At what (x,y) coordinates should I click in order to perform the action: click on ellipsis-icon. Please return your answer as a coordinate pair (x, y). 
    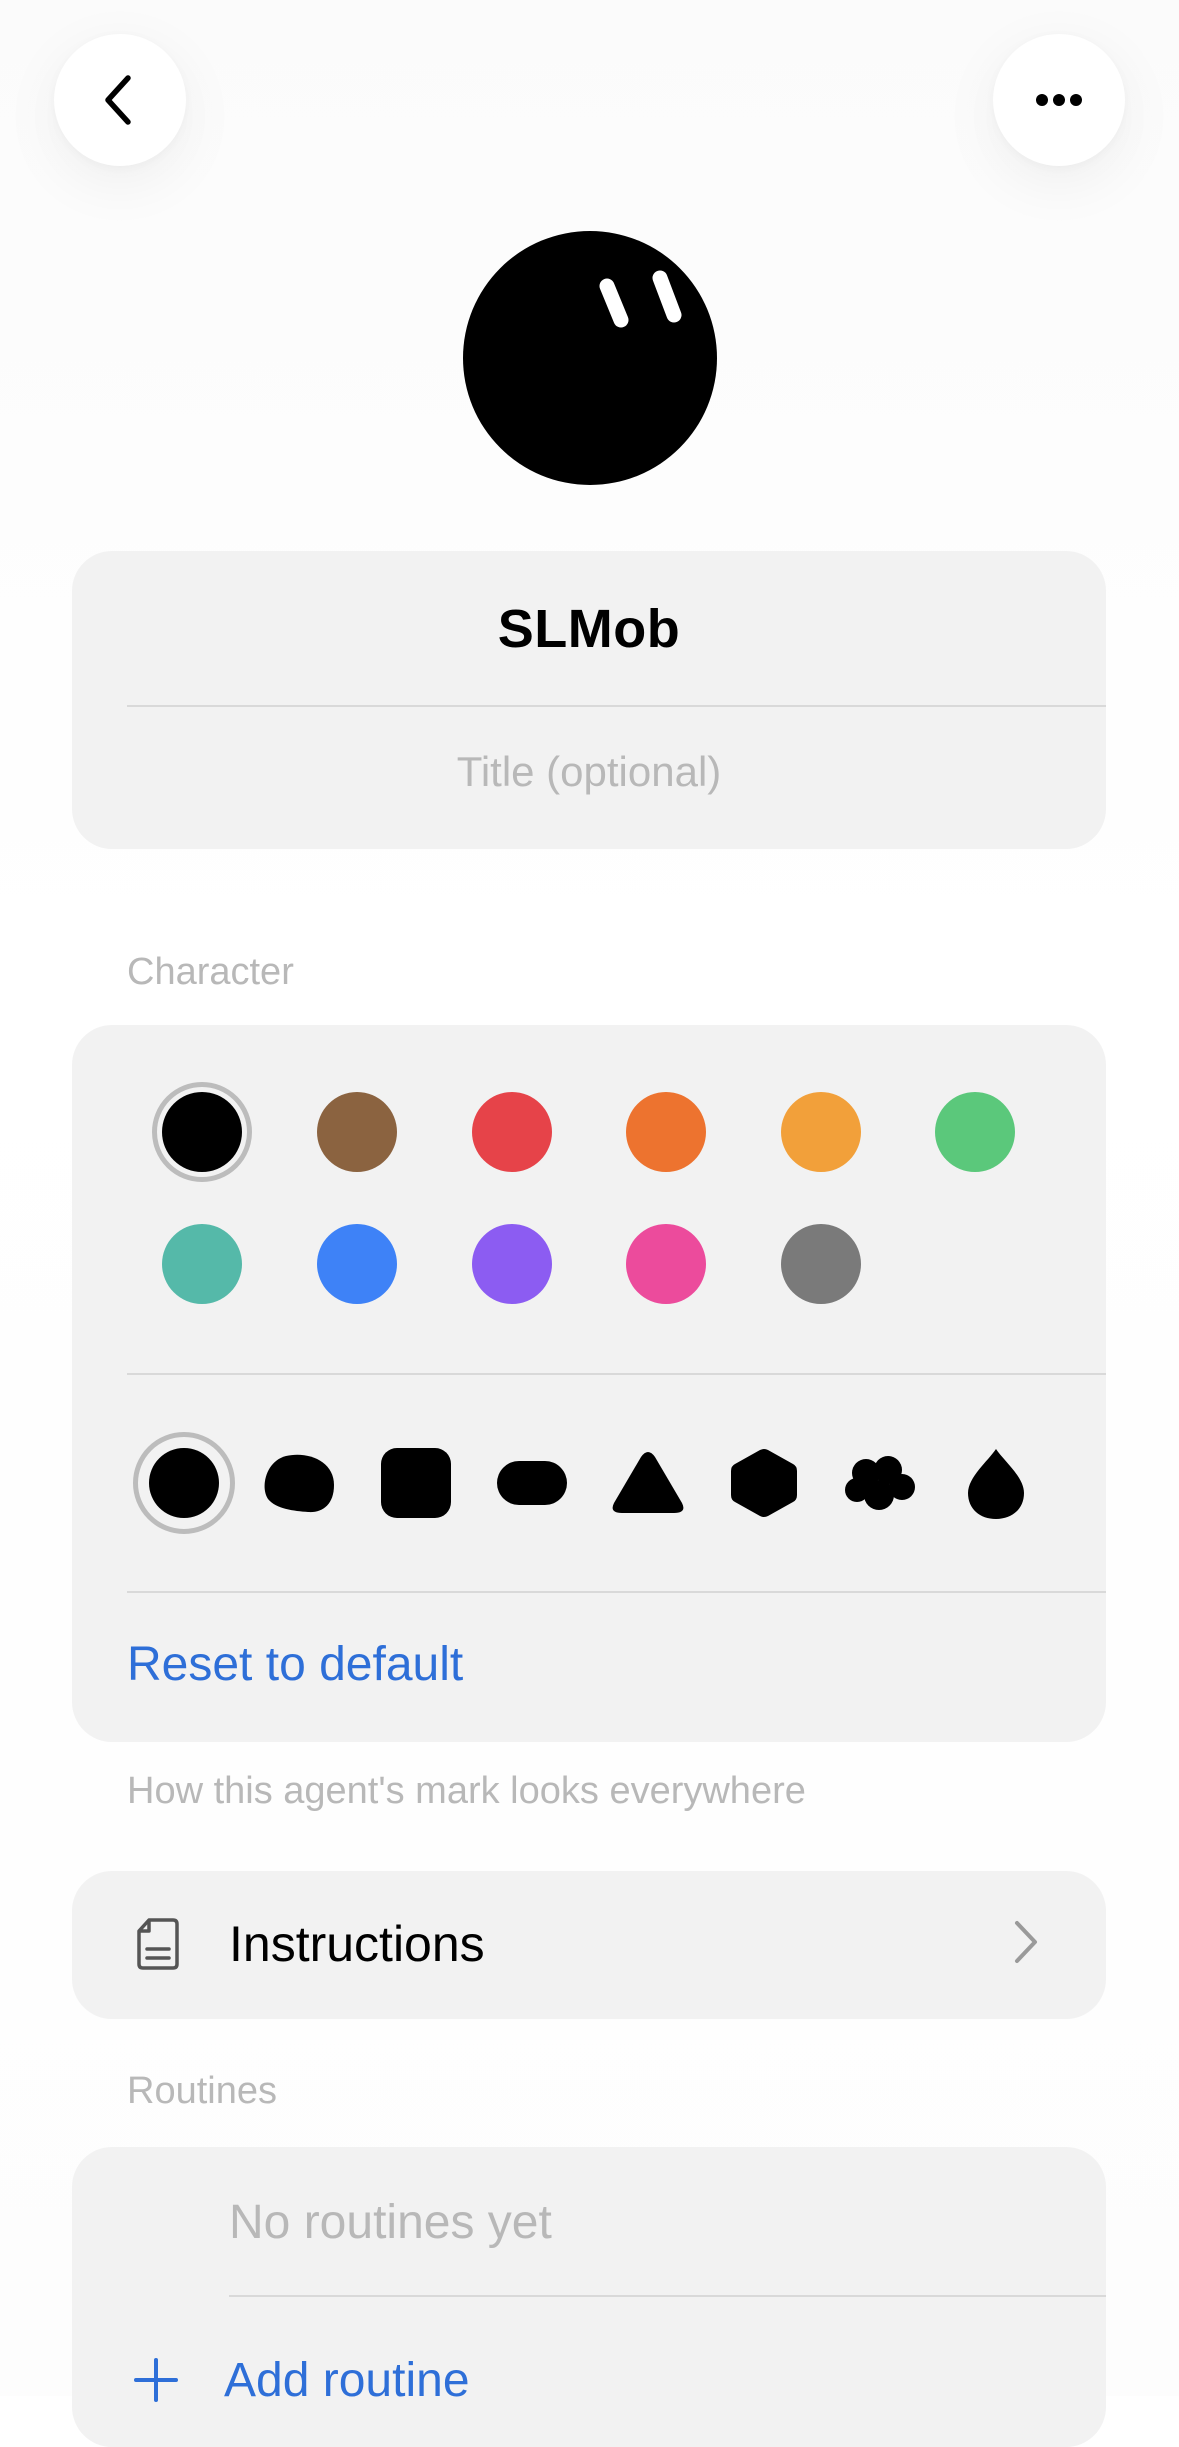
    Looking at the image, I should click on (1059, 100).